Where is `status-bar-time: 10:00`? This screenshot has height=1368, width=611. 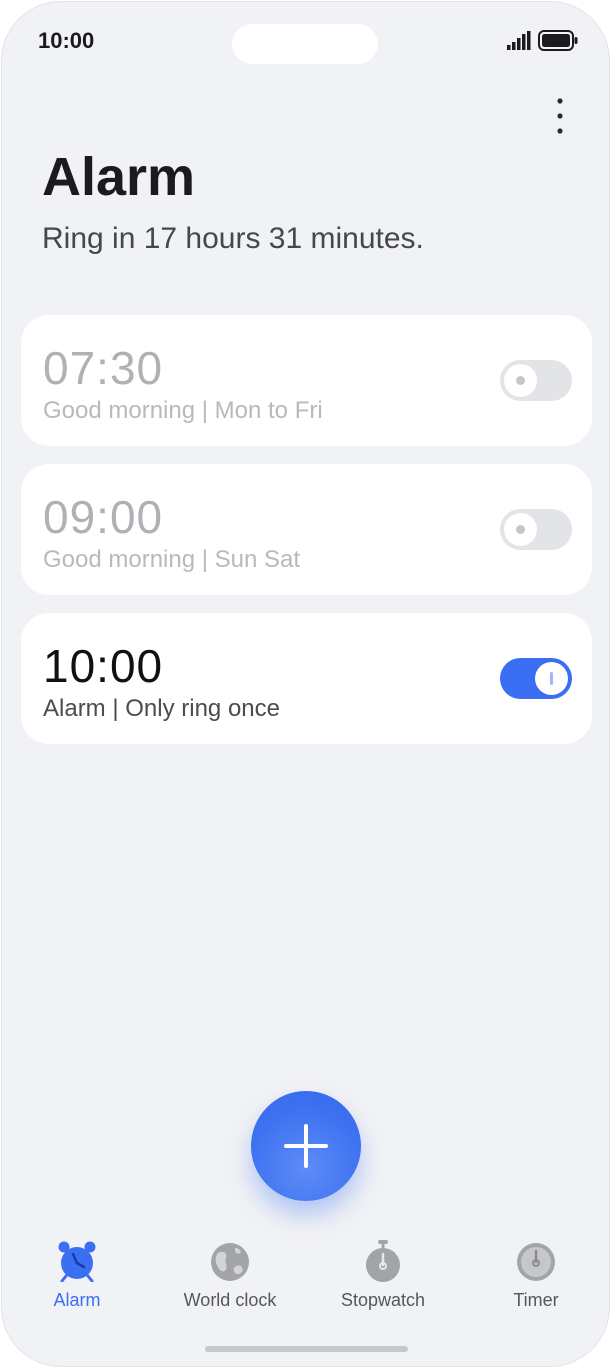 status-bar-time: 10:00 is located at coordinates (66, 40).